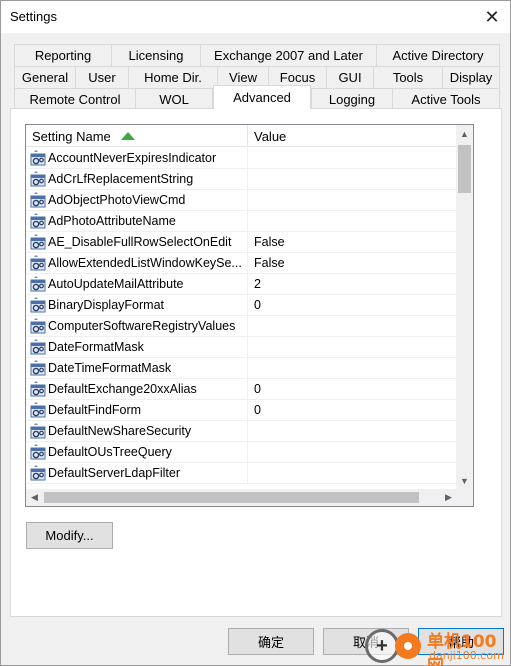 The height and width of the screenshot is (666, 511). What do you see at coordinates (262, 97) in the screenshot?
I see `tab-advanced: Advanced` at bounding box center [262, 97].